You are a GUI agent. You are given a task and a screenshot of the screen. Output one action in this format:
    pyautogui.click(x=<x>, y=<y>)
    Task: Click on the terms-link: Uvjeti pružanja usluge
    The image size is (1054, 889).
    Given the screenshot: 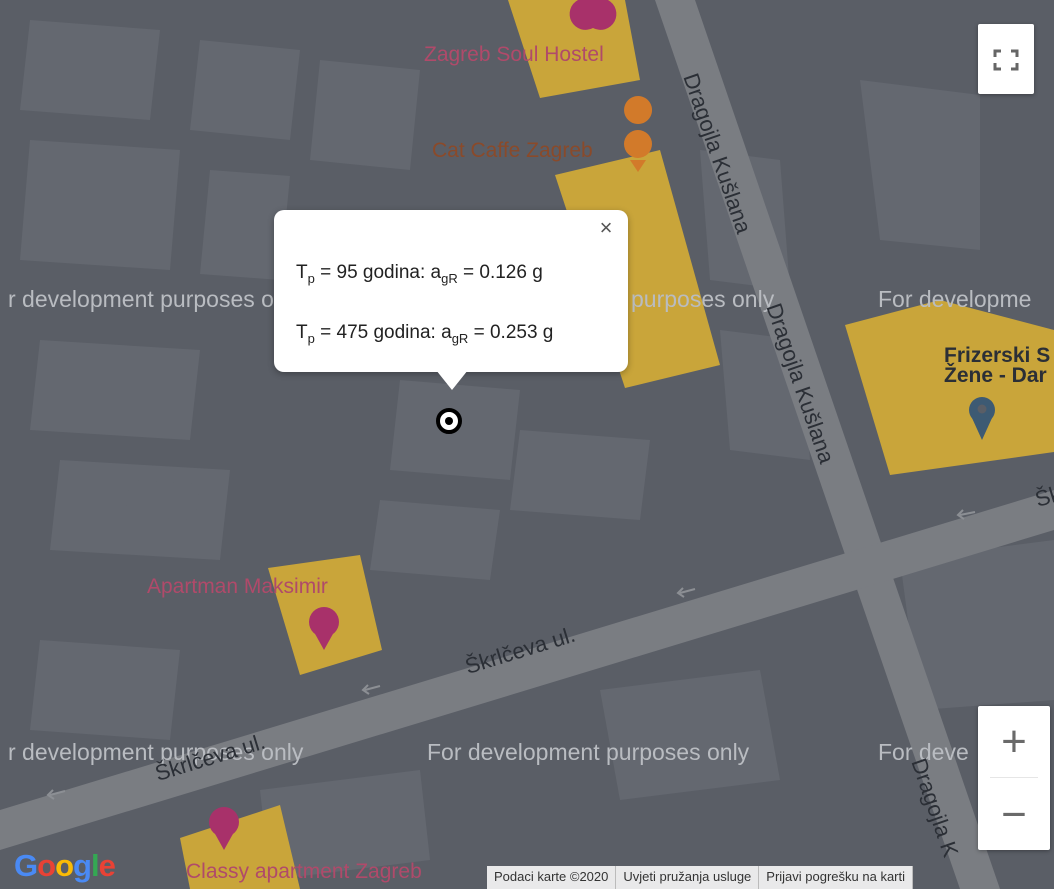 What is the action you would take?
    pyautogui.click(x=688, y=877)
    